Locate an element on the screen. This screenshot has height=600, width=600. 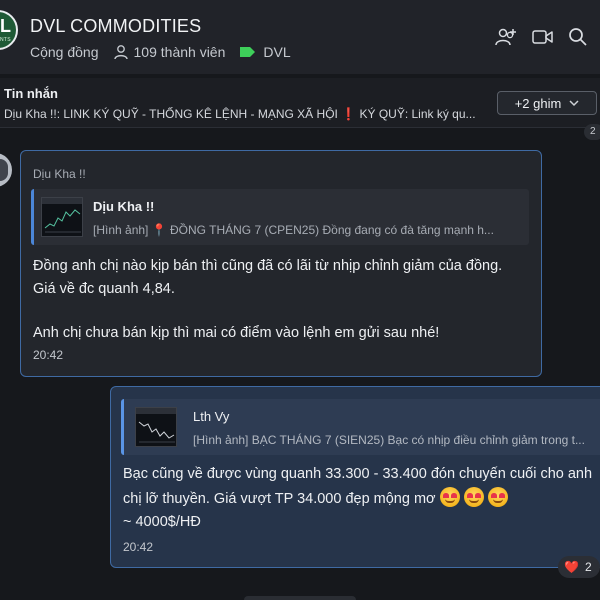
quote-preview-prefix: [Hình ảnh] is located at coordinates (122, 230).